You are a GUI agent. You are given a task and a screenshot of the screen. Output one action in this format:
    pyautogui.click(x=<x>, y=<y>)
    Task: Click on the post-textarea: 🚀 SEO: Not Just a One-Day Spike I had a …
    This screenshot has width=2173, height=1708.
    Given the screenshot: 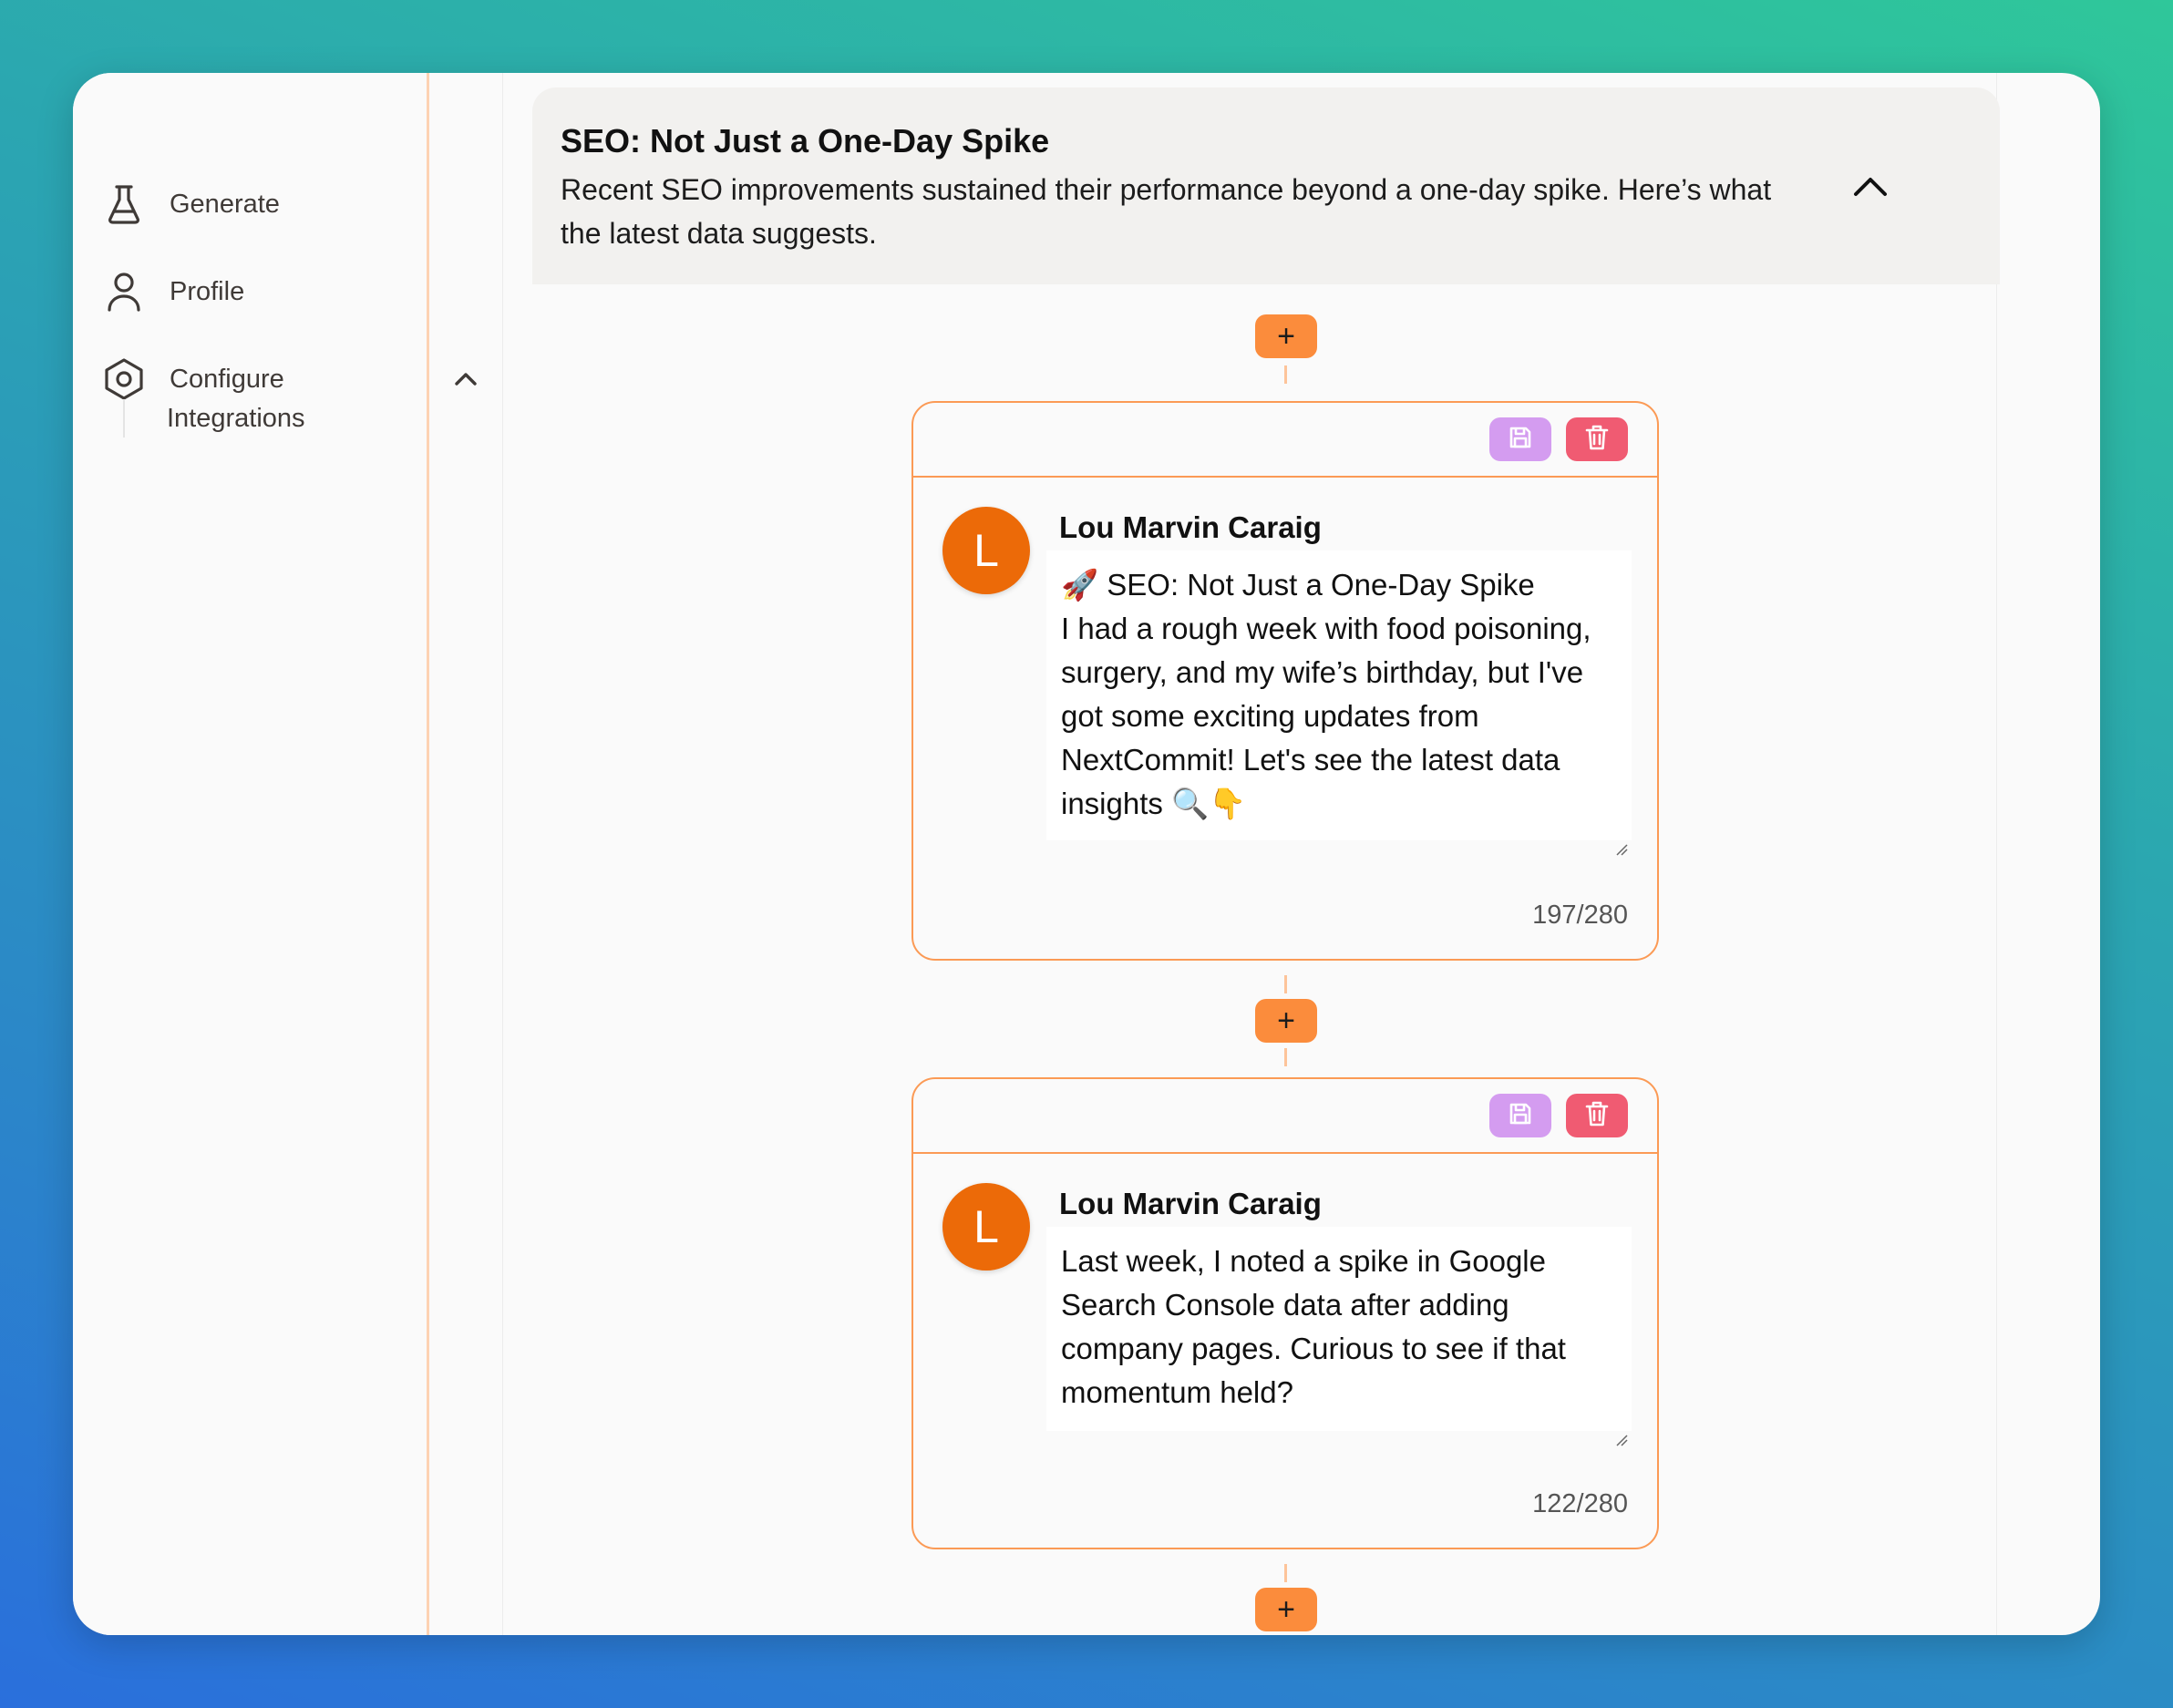 What is the action you would take?
    pyautogui.click(x=1339, y=703)
    